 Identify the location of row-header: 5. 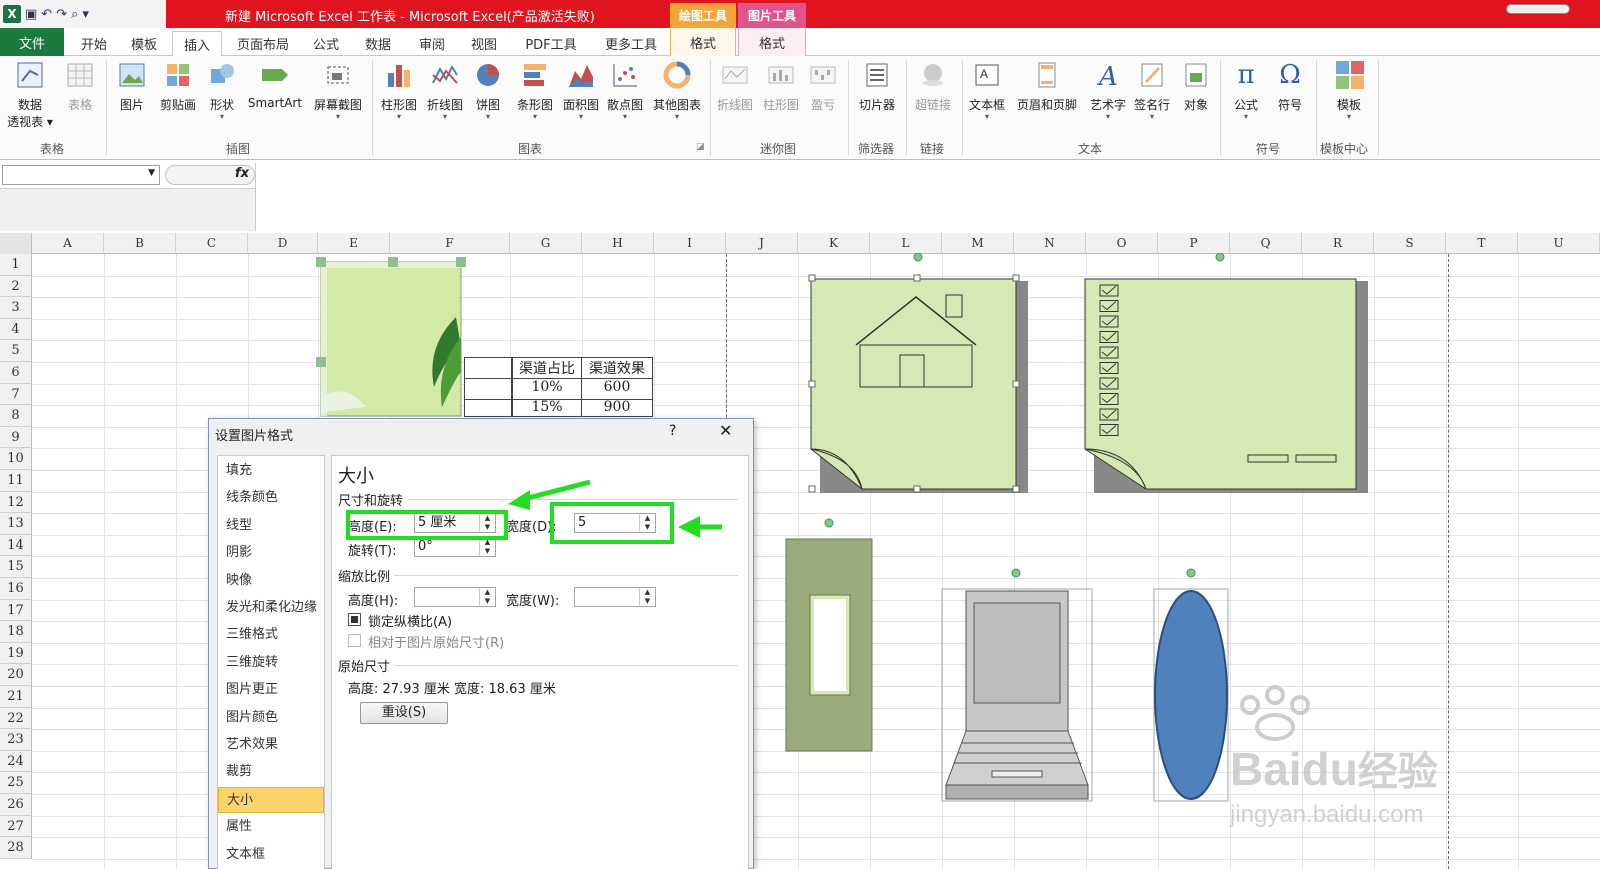
(16, 351).